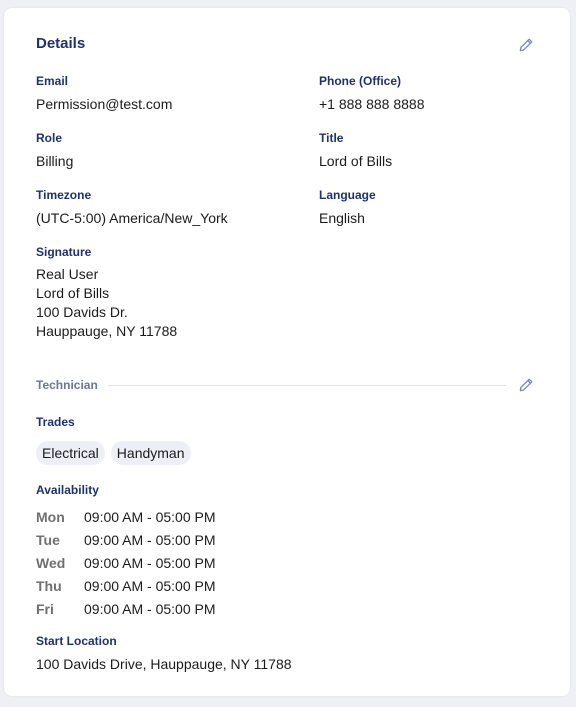 The image size is (576, 707). What do you see at coordinates (51, 563) in the screenshot?
I see `availability-day: Wed` at bounding box center [51, 563].